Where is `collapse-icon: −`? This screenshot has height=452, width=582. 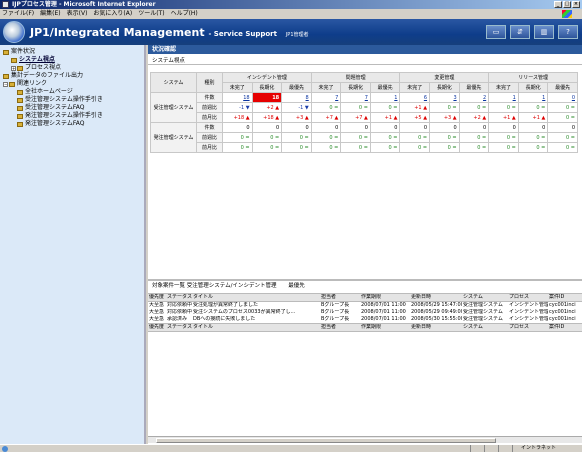
collapse-icon: − is located at coordinates (5, 84).